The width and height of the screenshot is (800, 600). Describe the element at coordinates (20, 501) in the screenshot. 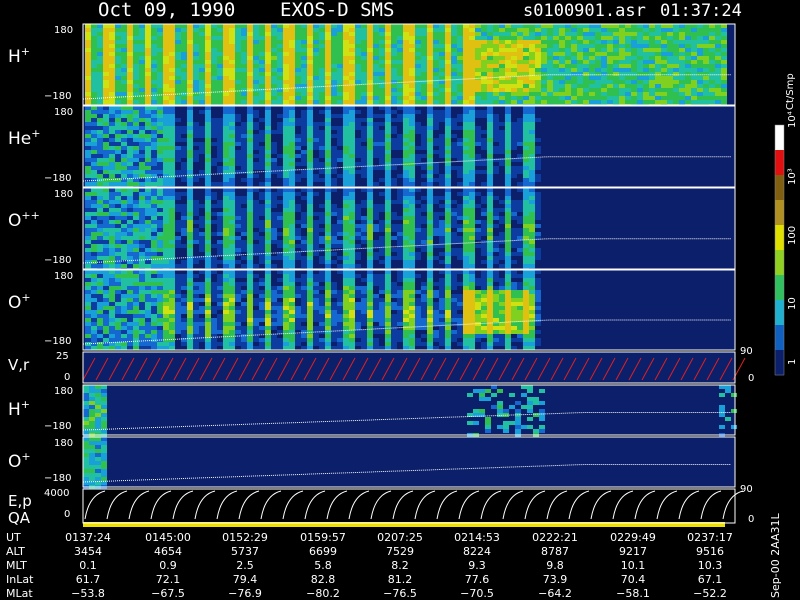

I see `ep-label: E,p` at that location.